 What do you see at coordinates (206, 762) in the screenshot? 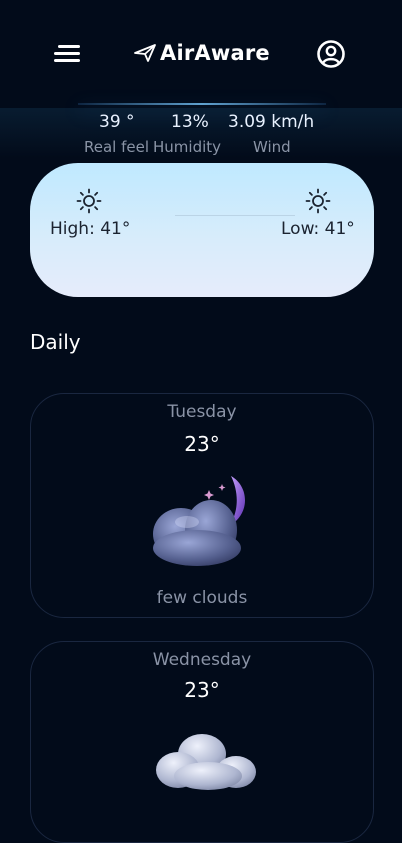
I see `clouds-icon` at bounding box center [206, 762].